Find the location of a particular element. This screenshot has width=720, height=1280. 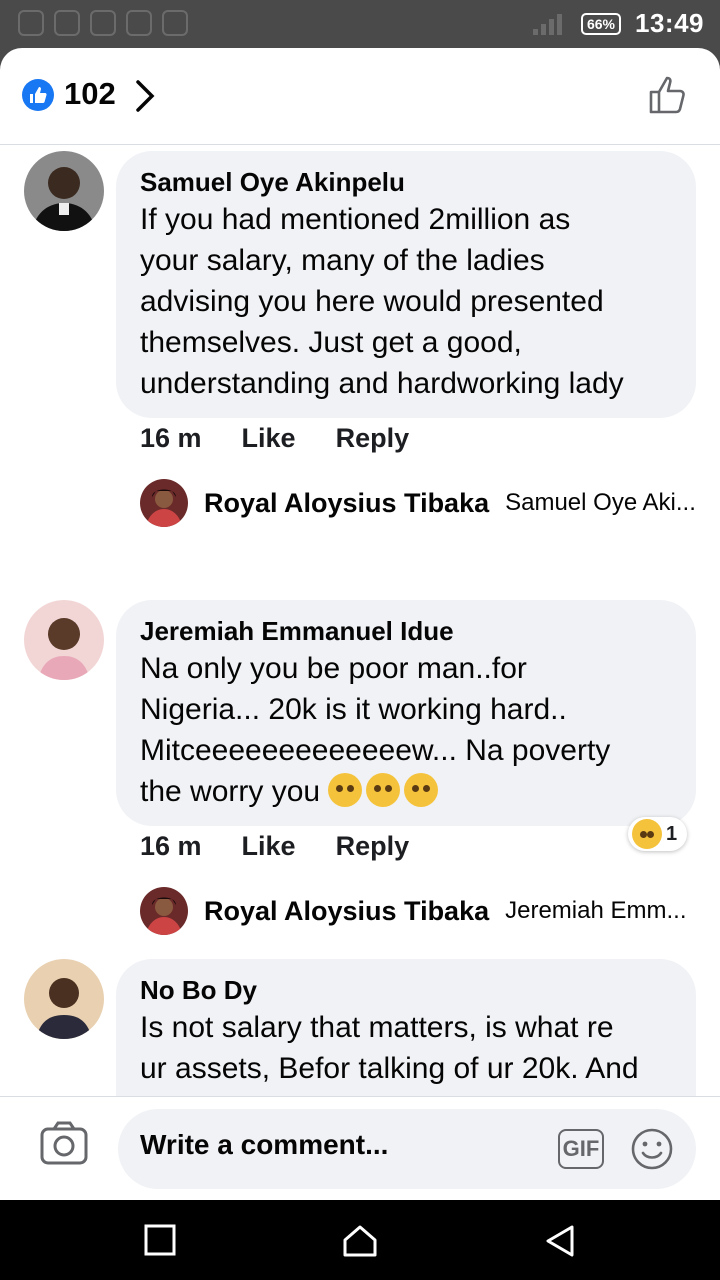

signal-icon is located at coordinates (549, 24).